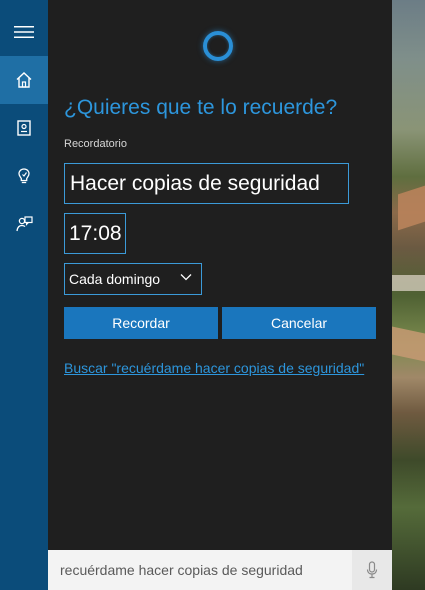 The image size is (425, 590). I want to click on hamburger-menu-button, so click(24, 32).